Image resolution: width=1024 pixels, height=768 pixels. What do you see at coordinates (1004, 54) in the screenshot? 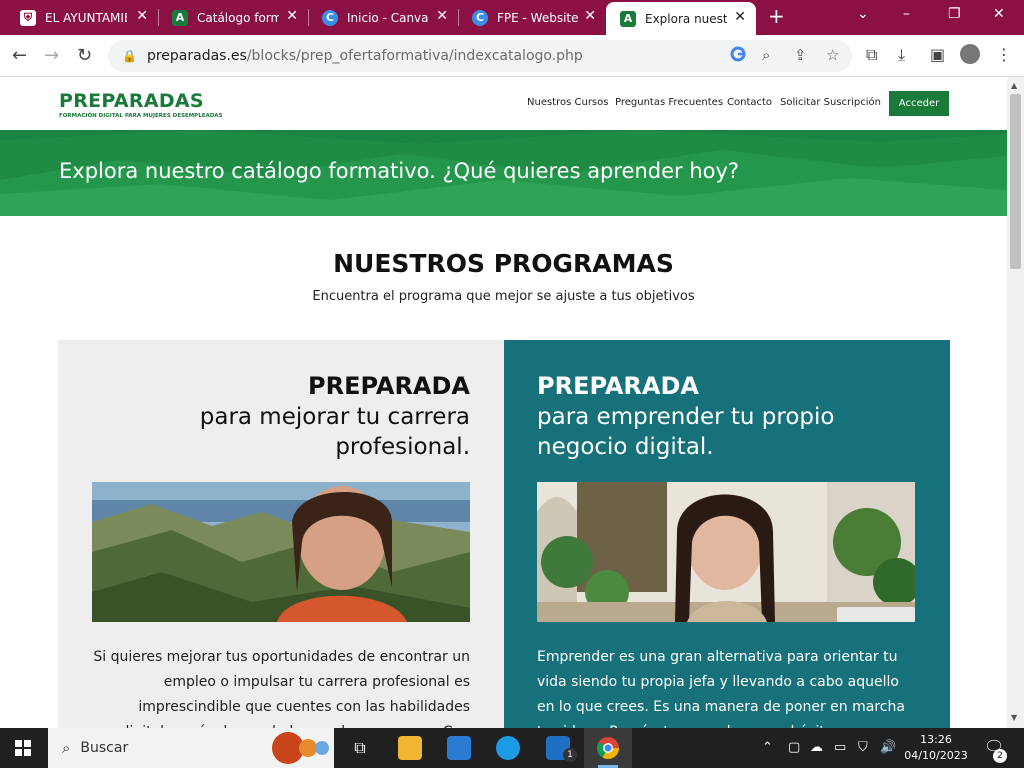
I see `menu-dots-icon: ⋮` at bounding box center [1004, 54].